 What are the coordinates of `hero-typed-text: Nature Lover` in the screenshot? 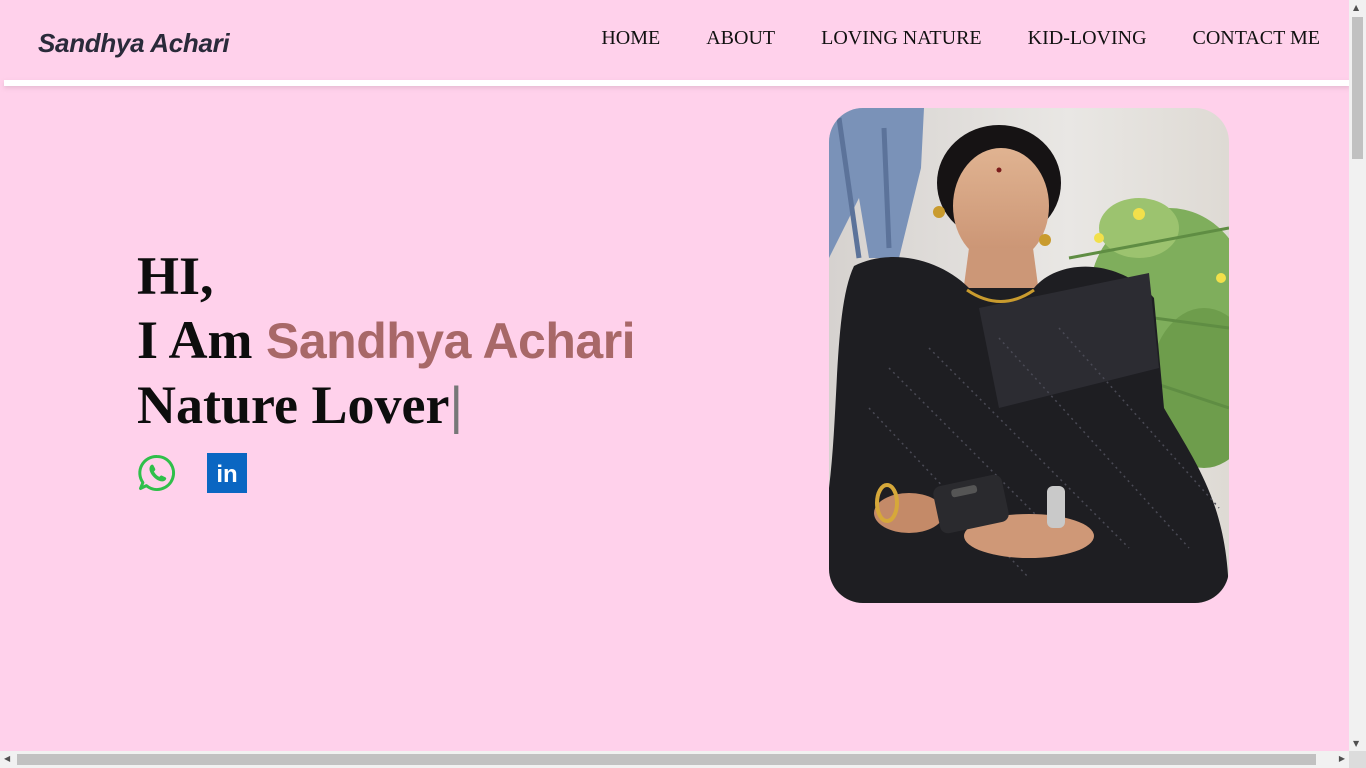 It's located at (293, 405).